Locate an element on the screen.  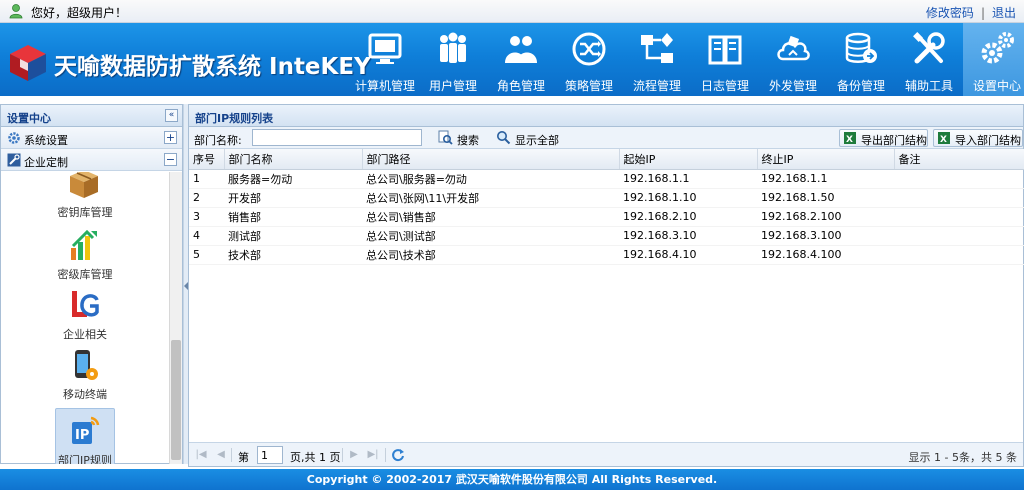
dept-name-input is located at coordinates (337, 137).